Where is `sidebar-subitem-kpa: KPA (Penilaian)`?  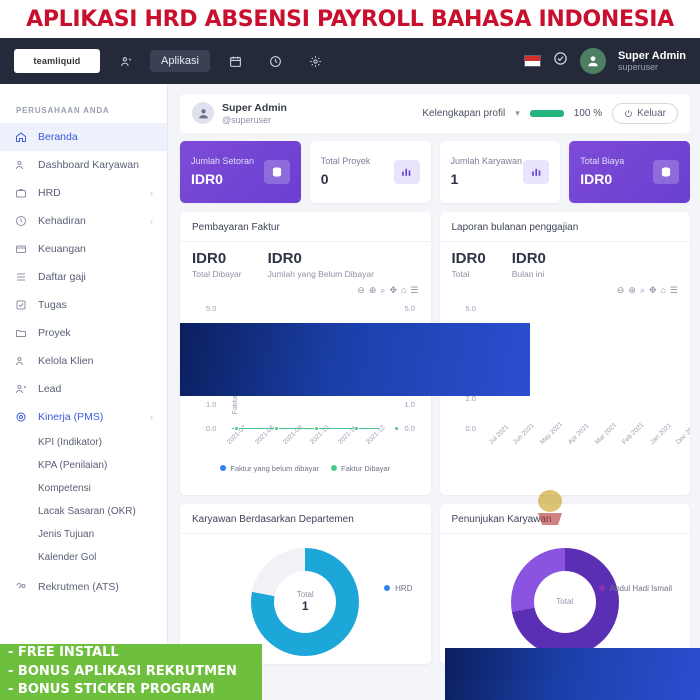 sidebar-subitem-kpa: KPA (Penilaian) is located at coordinates (83, 465).